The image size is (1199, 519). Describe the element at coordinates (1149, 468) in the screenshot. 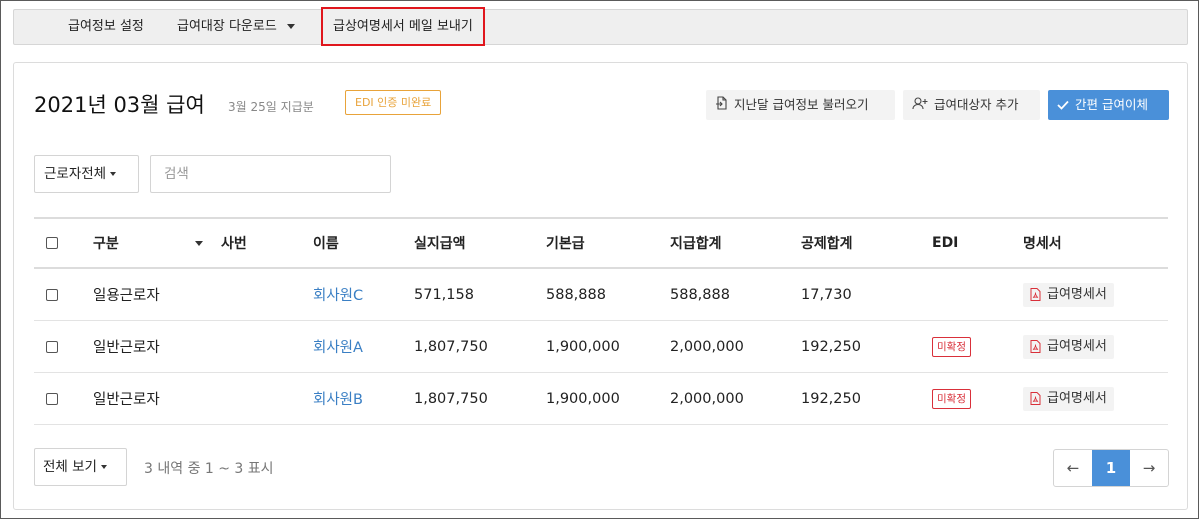

I see `next-page-button: →` at that location.